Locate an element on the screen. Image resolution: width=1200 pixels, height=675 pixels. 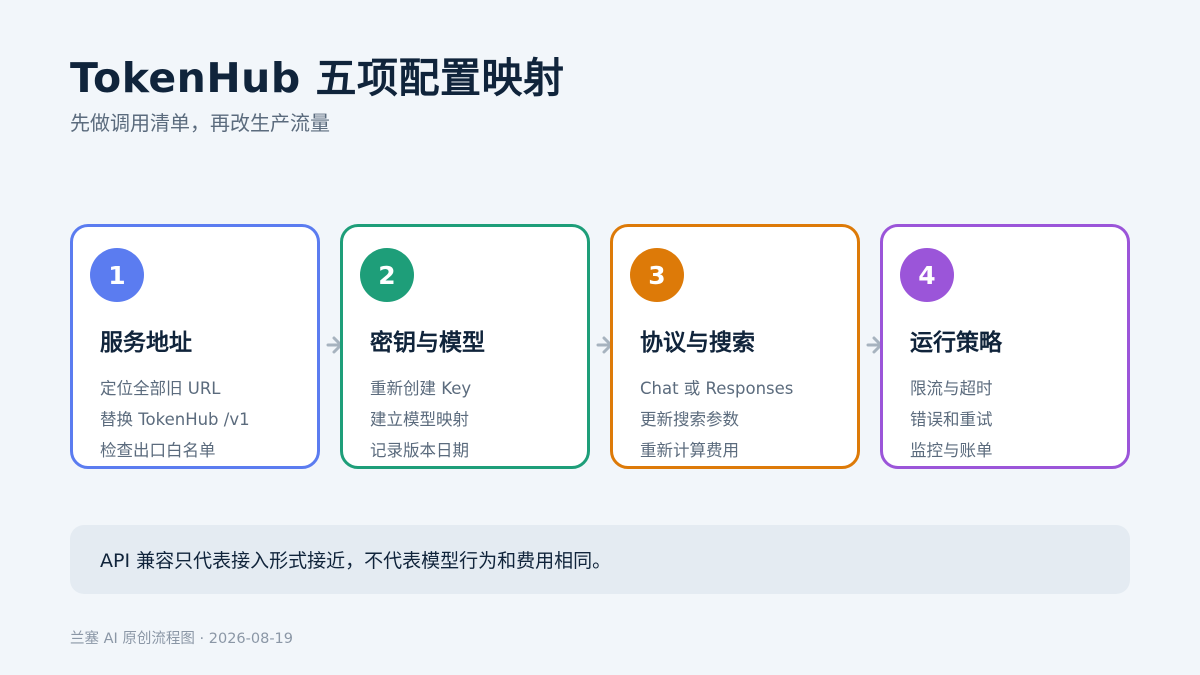
step-detail: 限流与超时 is located at coordinates (951, 388).